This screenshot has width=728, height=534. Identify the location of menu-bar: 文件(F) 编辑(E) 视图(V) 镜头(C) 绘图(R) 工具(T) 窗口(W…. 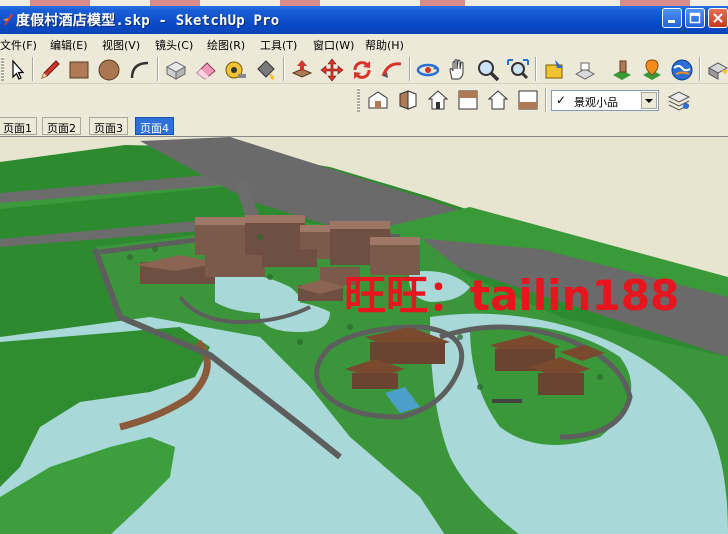
(364, 44).